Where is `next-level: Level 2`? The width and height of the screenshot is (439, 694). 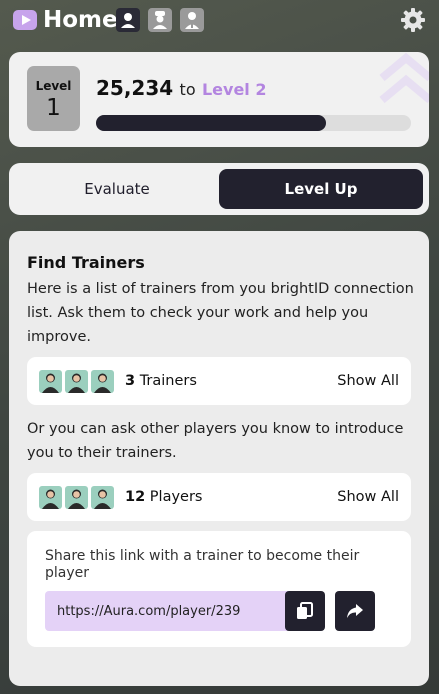
next-level: Level 2 is located at coordinates (234, 89).